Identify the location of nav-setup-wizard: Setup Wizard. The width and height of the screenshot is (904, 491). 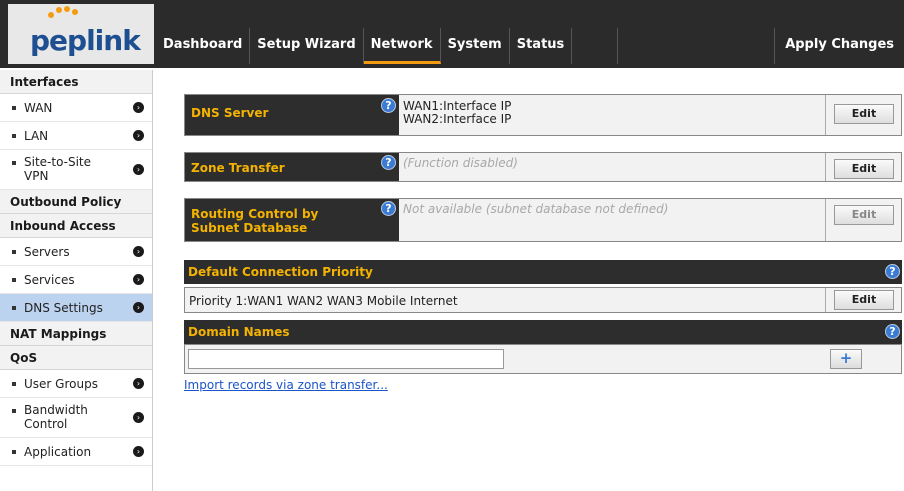
(307, 46).